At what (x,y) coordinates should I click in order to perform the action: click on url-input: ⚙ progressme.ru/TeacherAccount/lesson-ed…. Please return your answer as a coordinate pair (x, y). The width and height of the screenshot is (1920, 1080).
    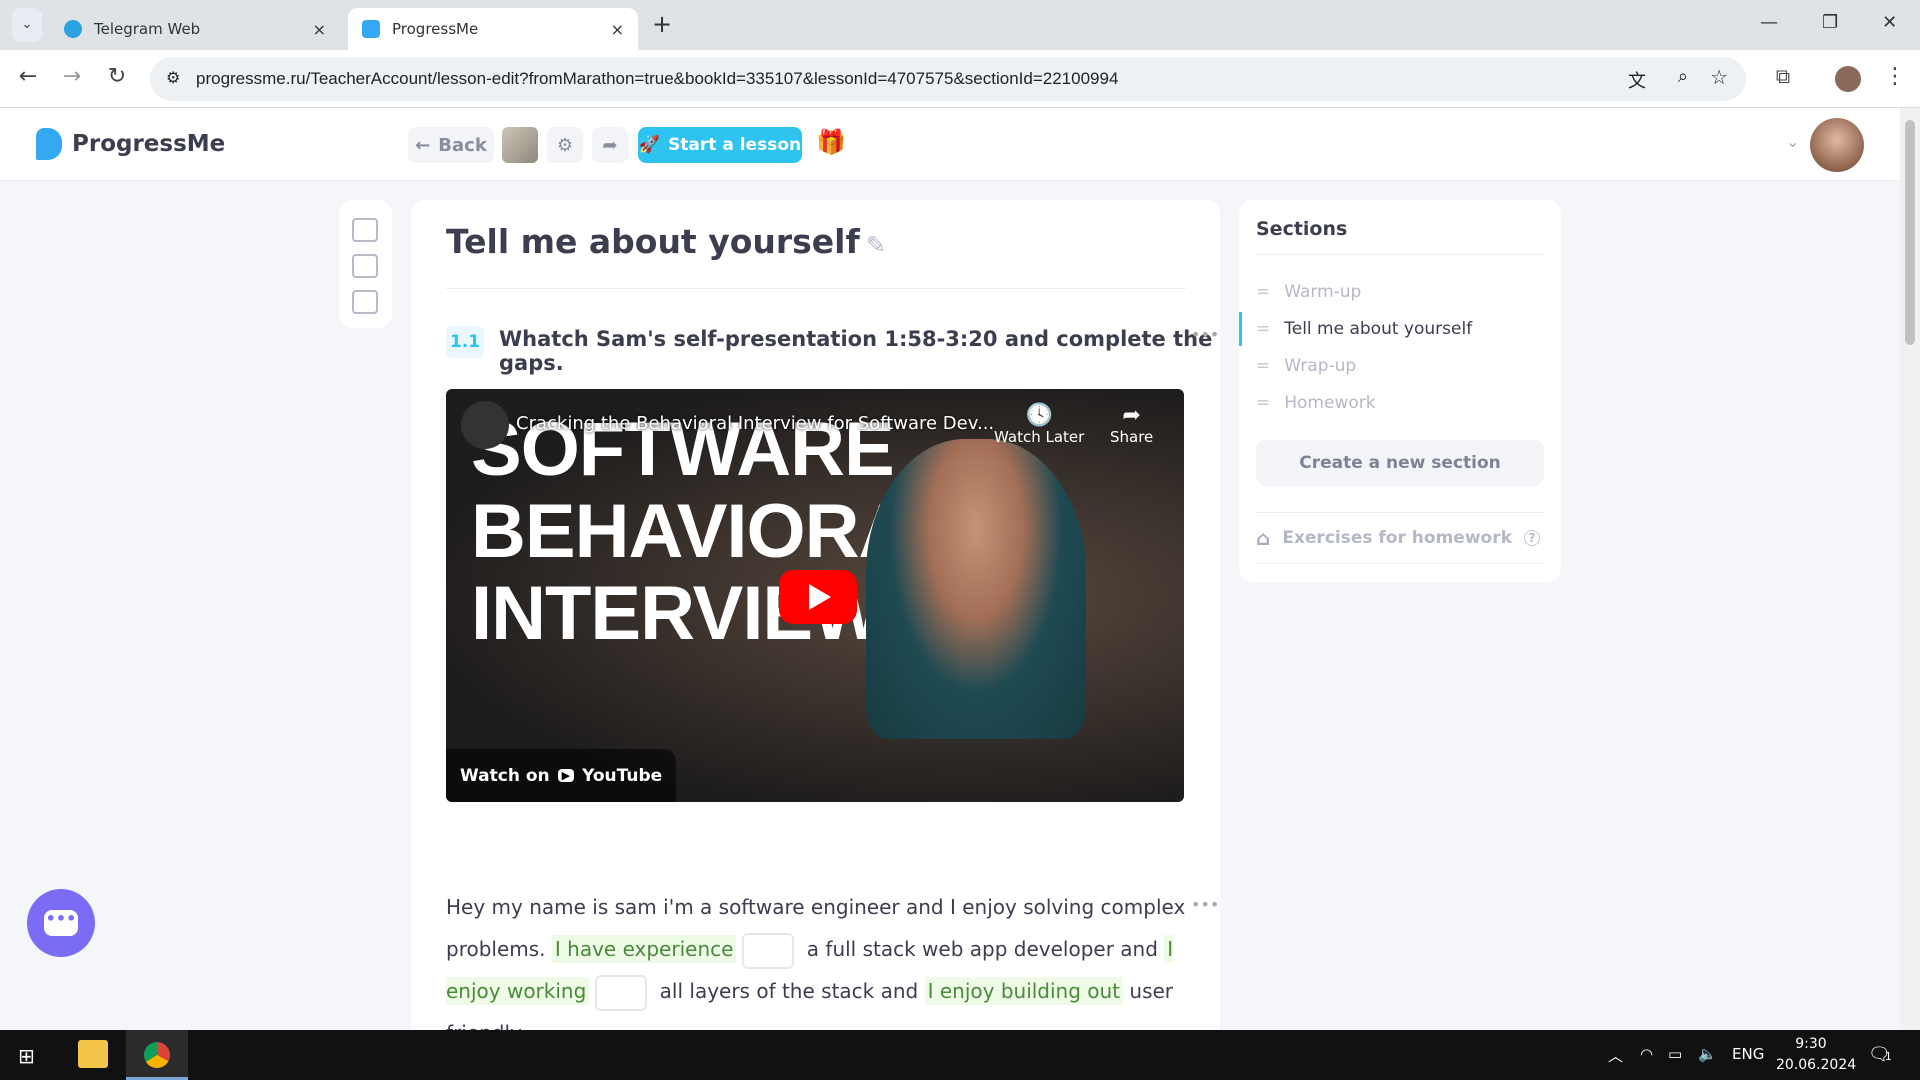
    Looking at the image, I should click on (948, 79).